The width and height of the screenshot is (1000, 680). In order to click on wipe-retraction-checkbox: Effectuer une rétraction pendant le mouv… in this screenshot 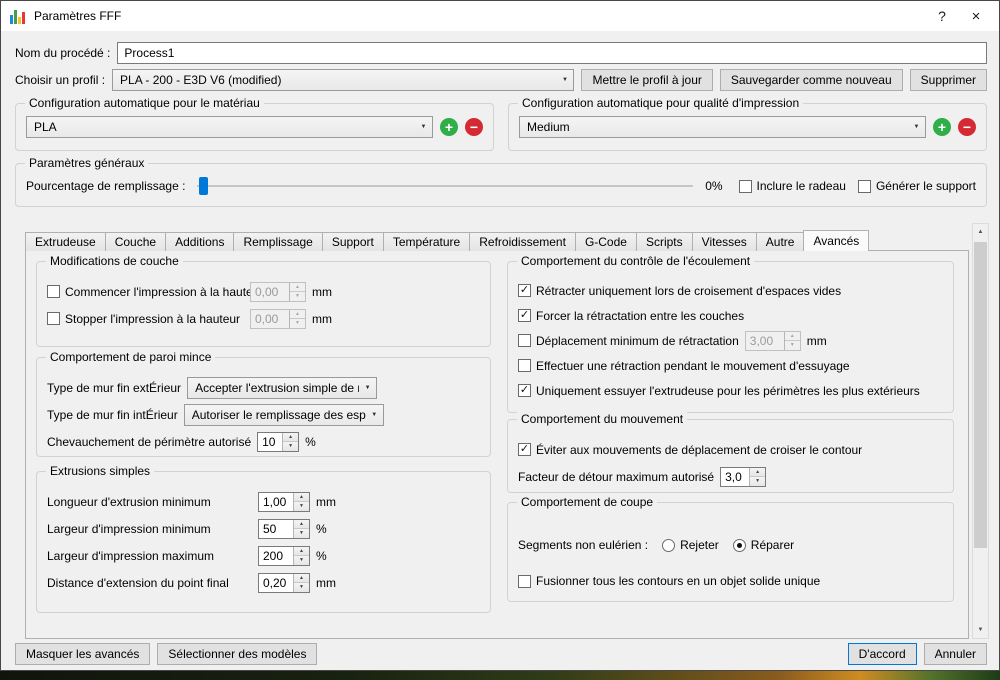, I will do `click(684, 366)`.